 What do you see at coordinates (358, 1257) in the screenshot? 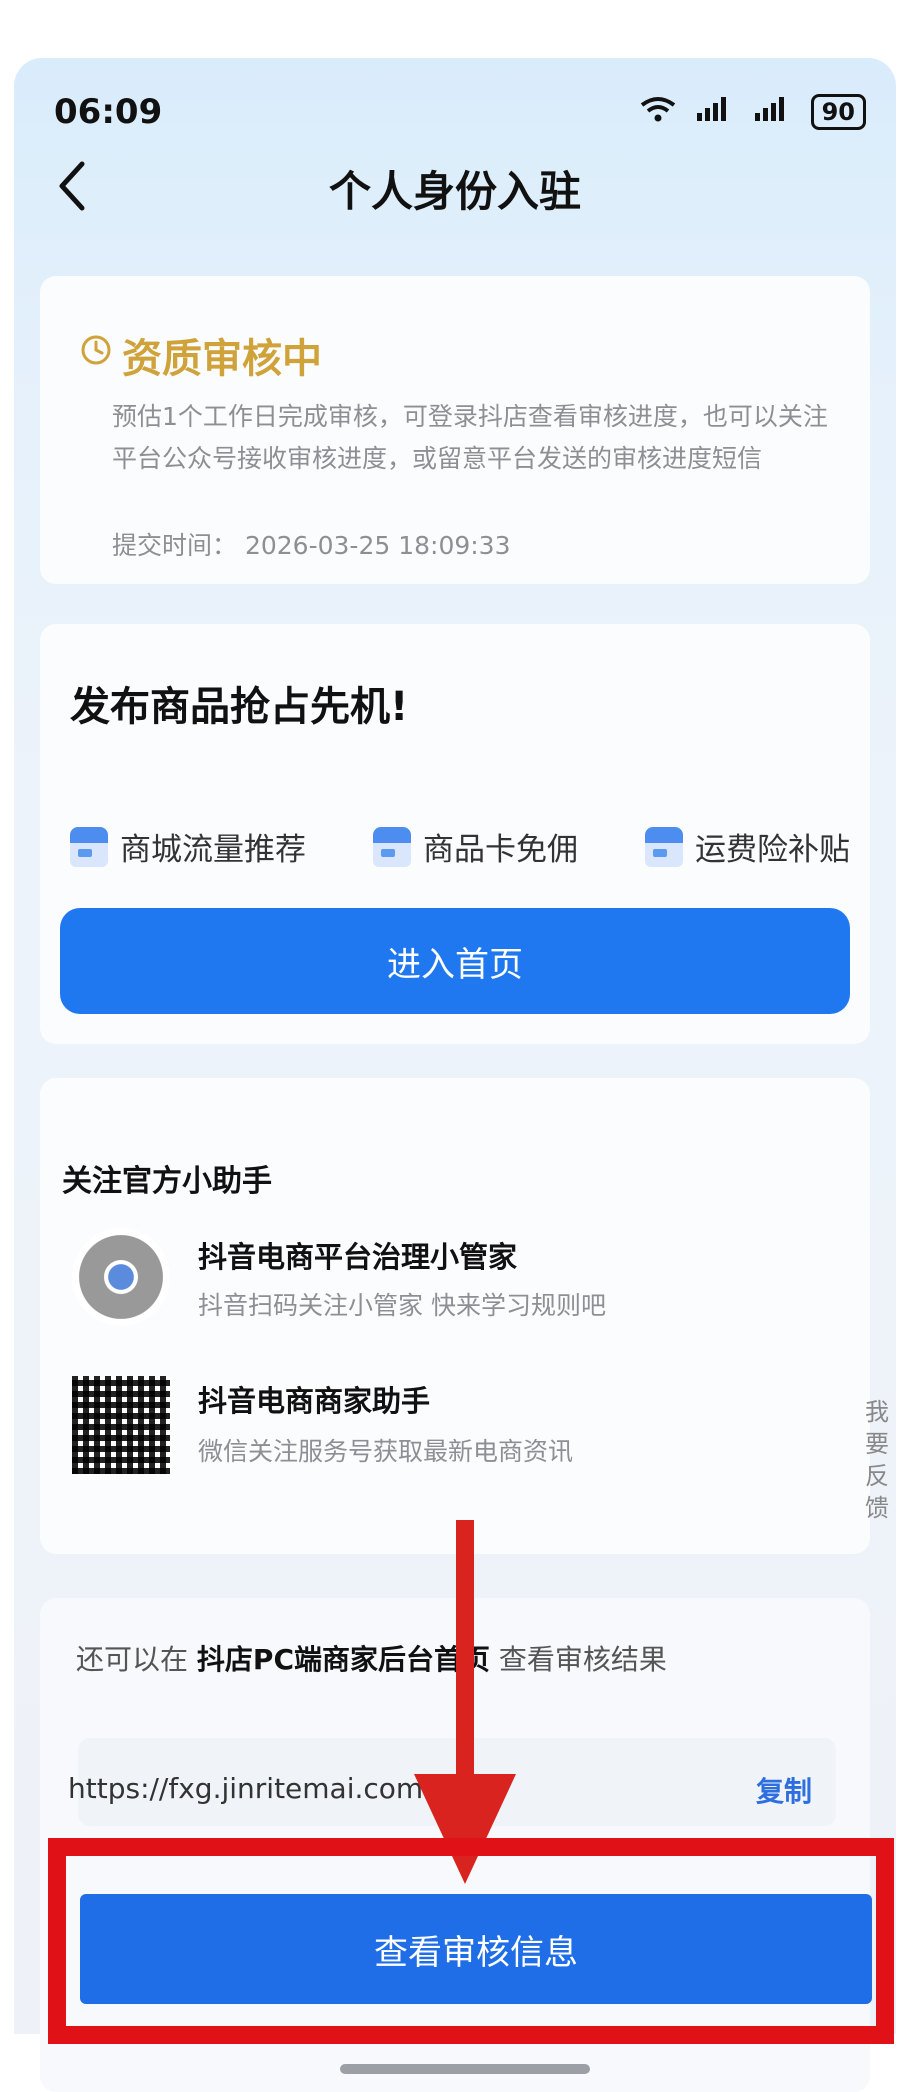
I see `assistant-name: 抖音电商平台治理小管家` at bounding box center [358, 1257].